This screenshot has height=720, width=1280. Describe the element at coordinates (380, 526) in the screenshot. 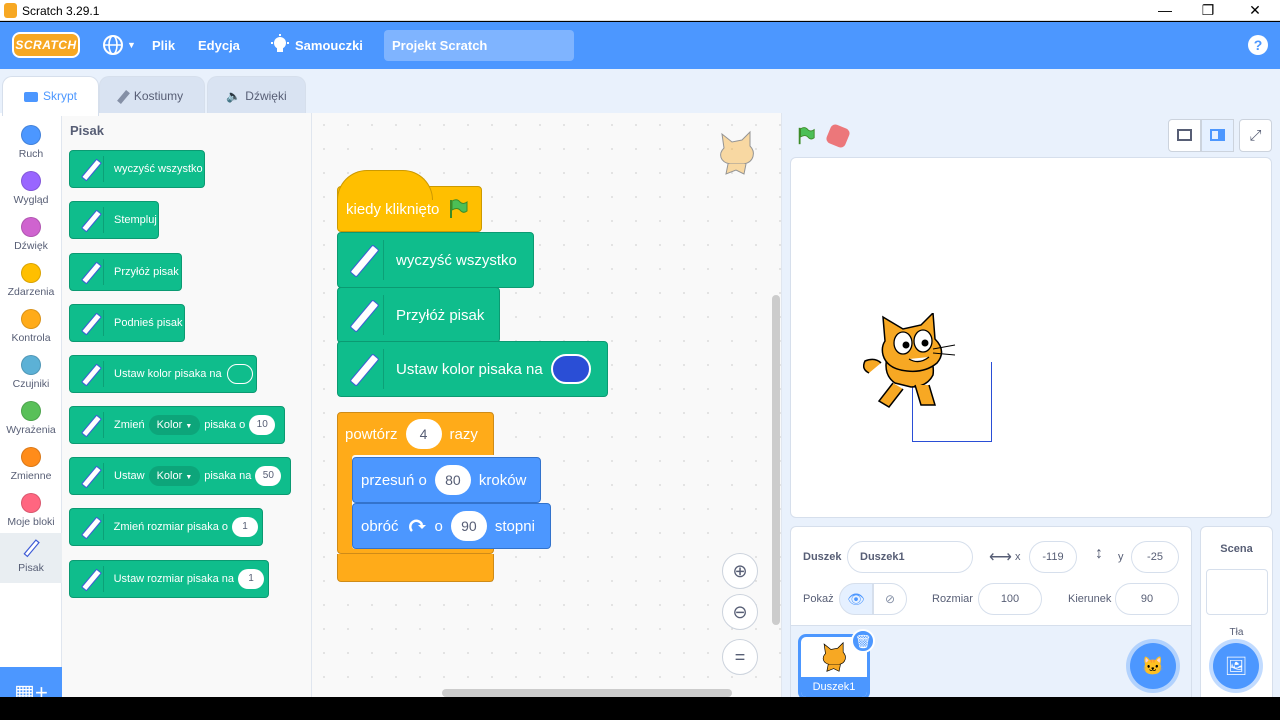

I see `block-label: obróć` at that location.